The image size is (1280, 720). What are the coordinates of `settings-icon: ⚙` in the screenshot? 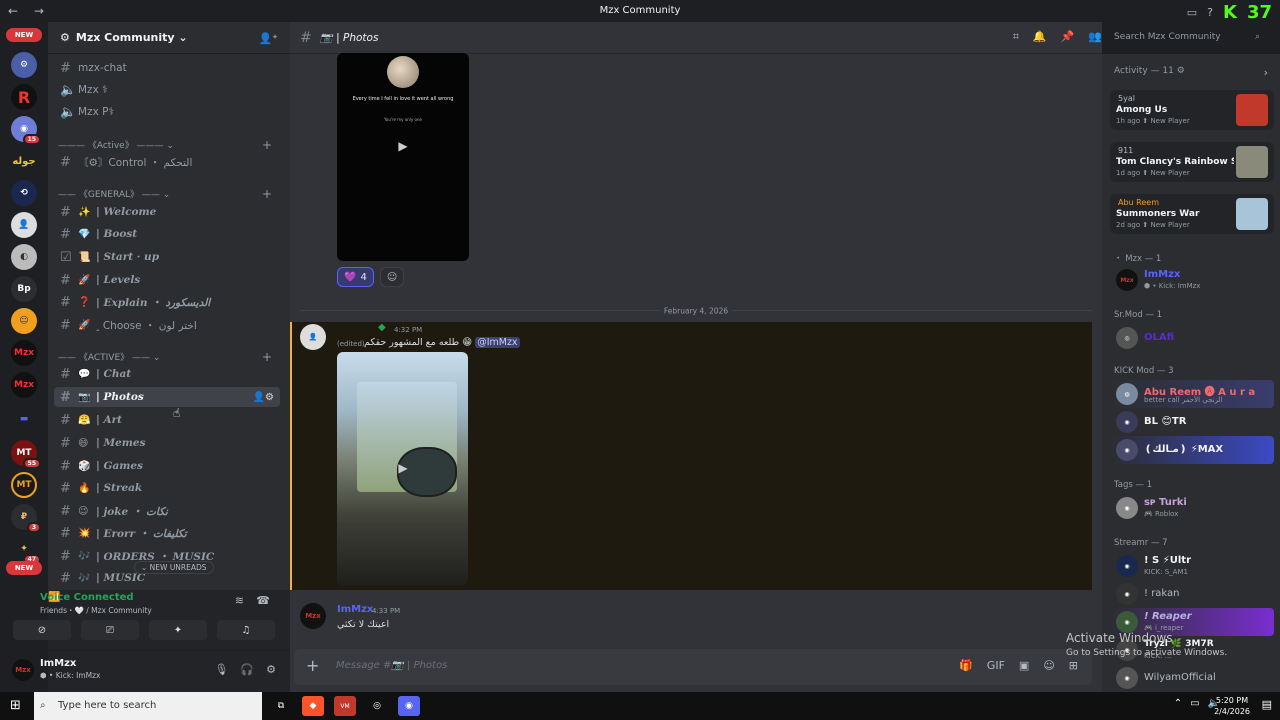 It's located at (271, 669).